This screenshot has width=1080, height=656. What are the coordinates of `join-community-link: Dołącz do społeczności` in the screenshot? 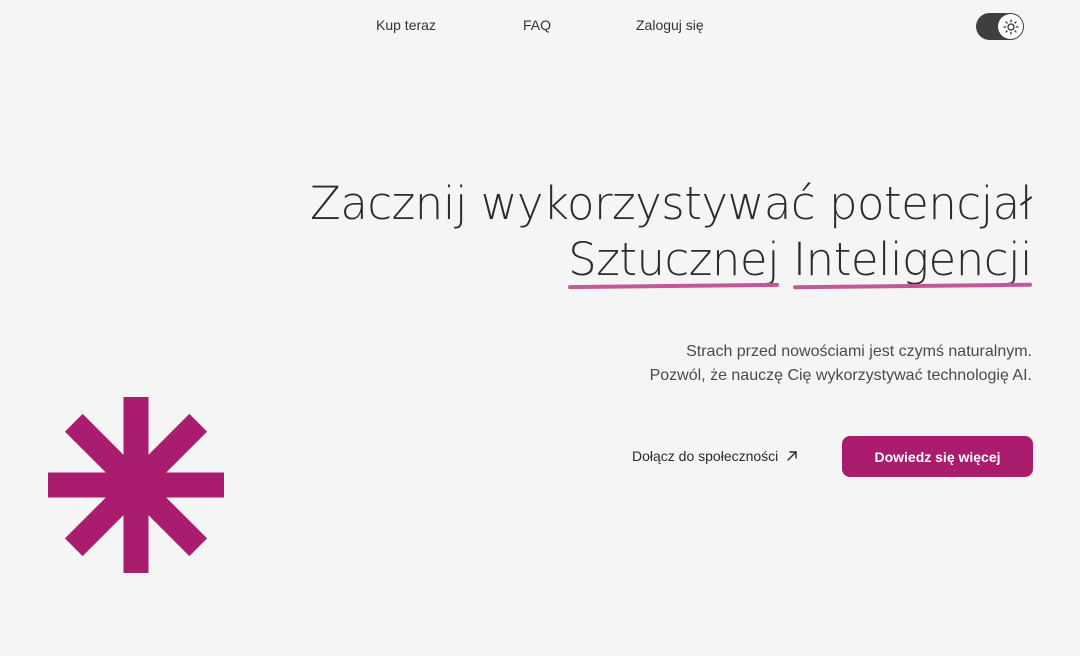 It's located at (715, 456).